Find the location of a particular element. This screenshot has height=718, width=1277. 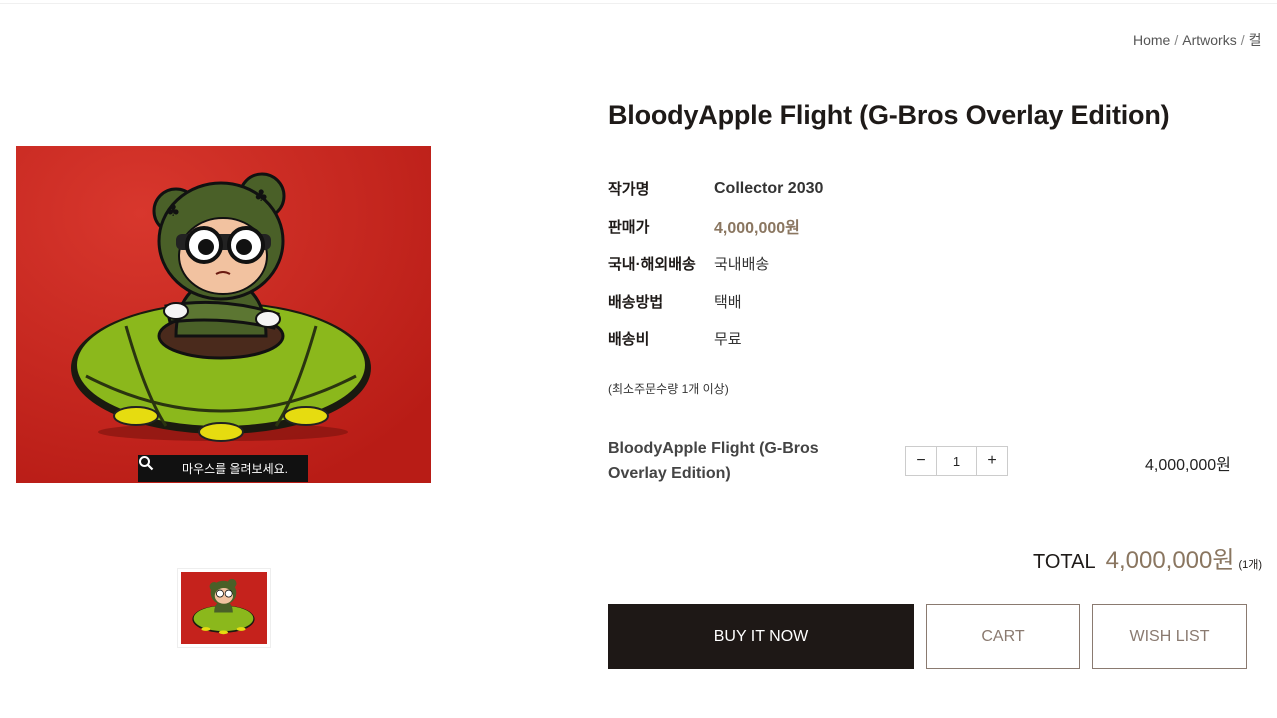

spec-label: 배송비 is located at coordinates (629, 340).